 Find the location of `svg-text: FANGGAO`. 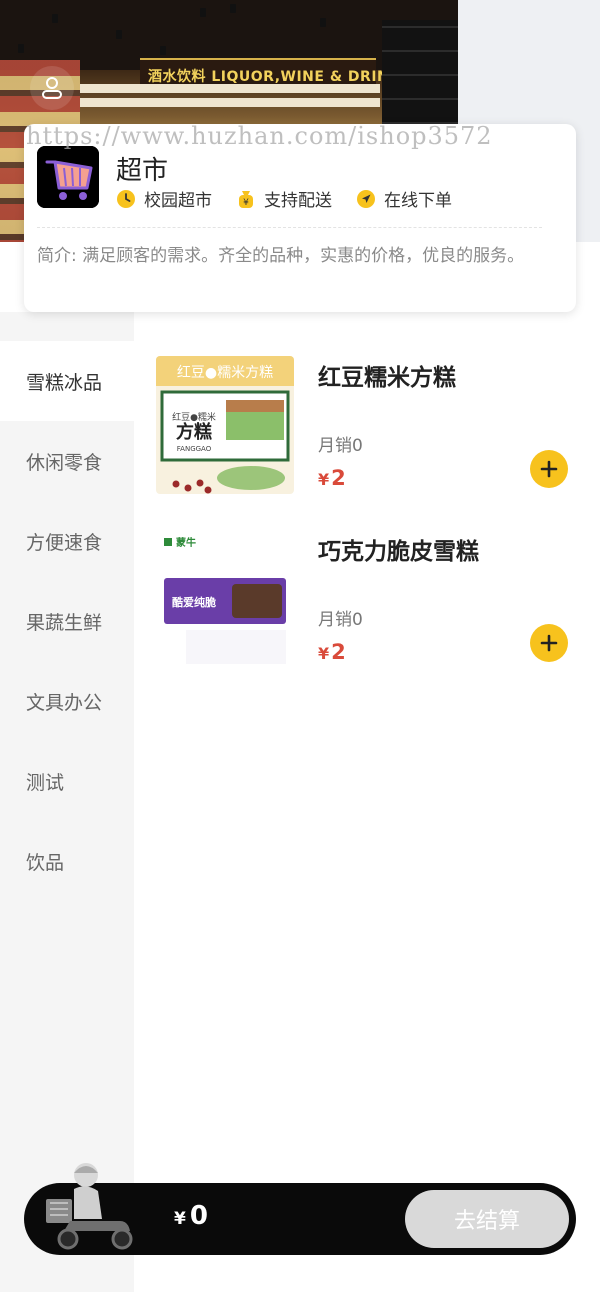

svg-text: FANGGAO is located at coordinates (194, 449).